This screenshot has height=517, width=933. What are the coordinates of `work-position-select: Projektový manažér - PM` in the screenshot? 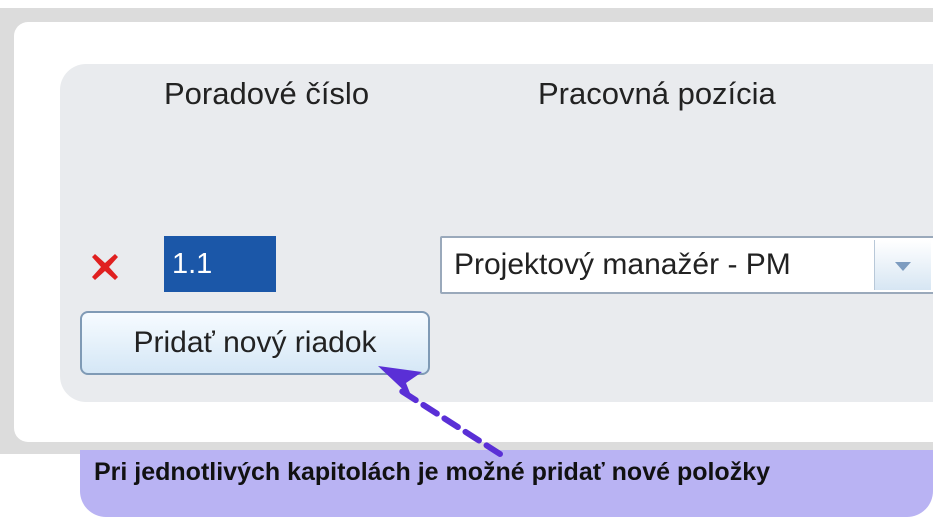 It's located at (686, 265).